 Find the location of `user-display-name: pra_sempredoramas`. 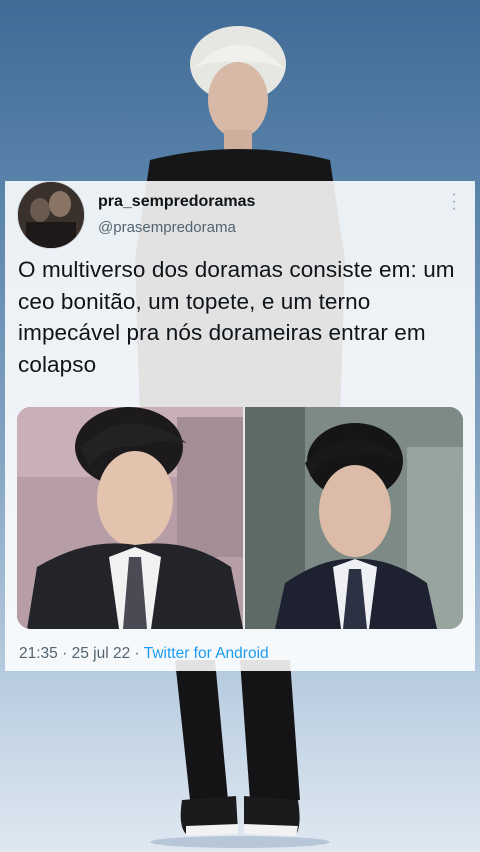

user-display-name: pra_sempredoramas is located at coordinates (176, 202).